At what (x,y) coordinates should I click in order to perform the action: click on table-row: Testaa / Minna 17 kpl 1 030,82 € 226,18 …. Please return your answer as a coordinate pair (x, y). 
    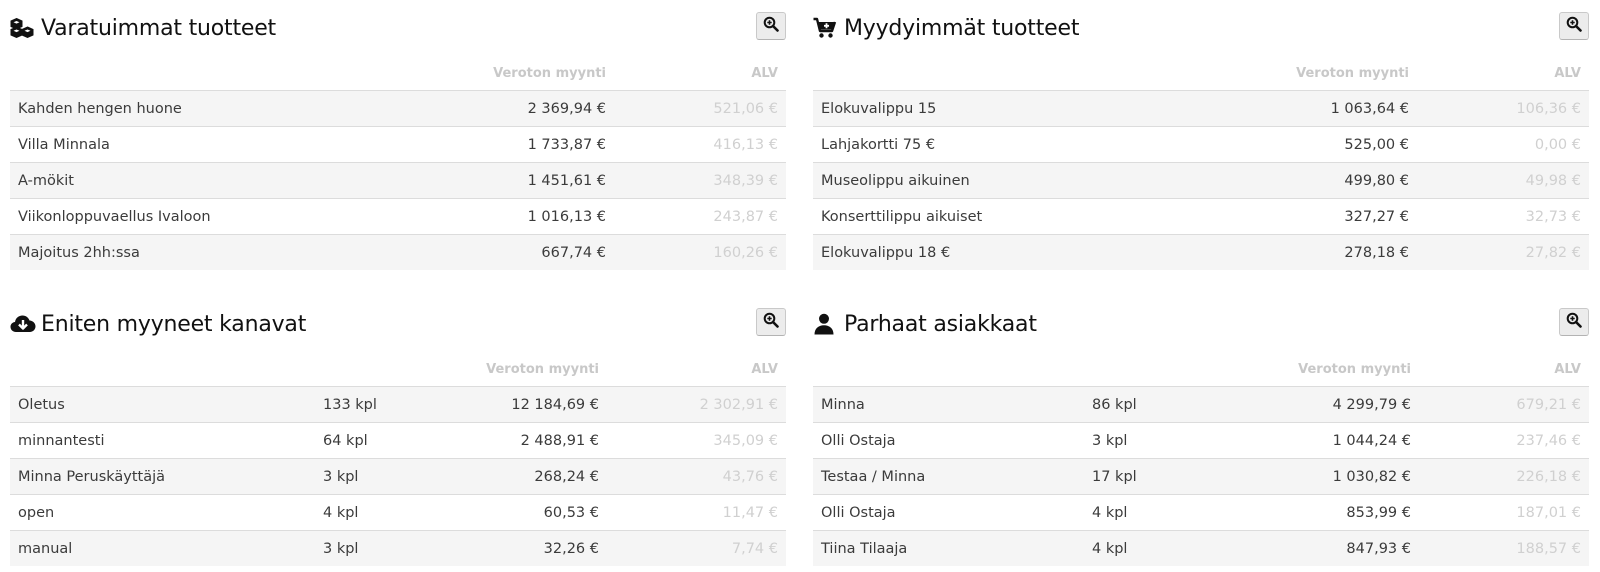
    Looking at the image, I should click on (1201, 476).